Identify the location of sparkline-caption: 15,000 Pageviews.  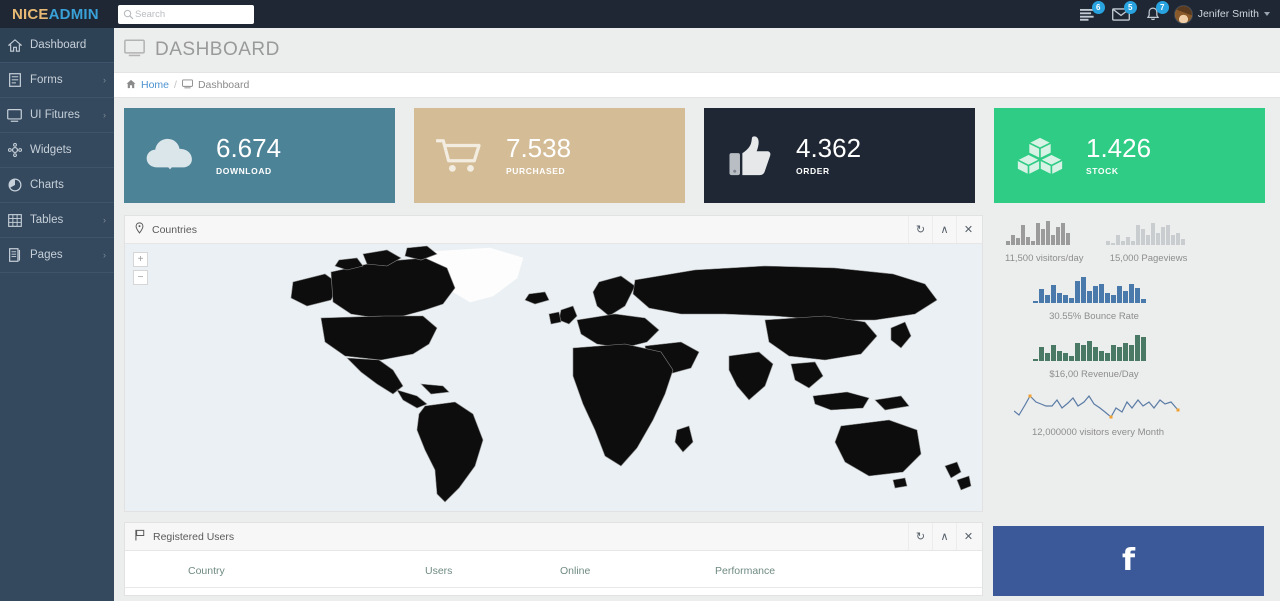
(1148, 258).